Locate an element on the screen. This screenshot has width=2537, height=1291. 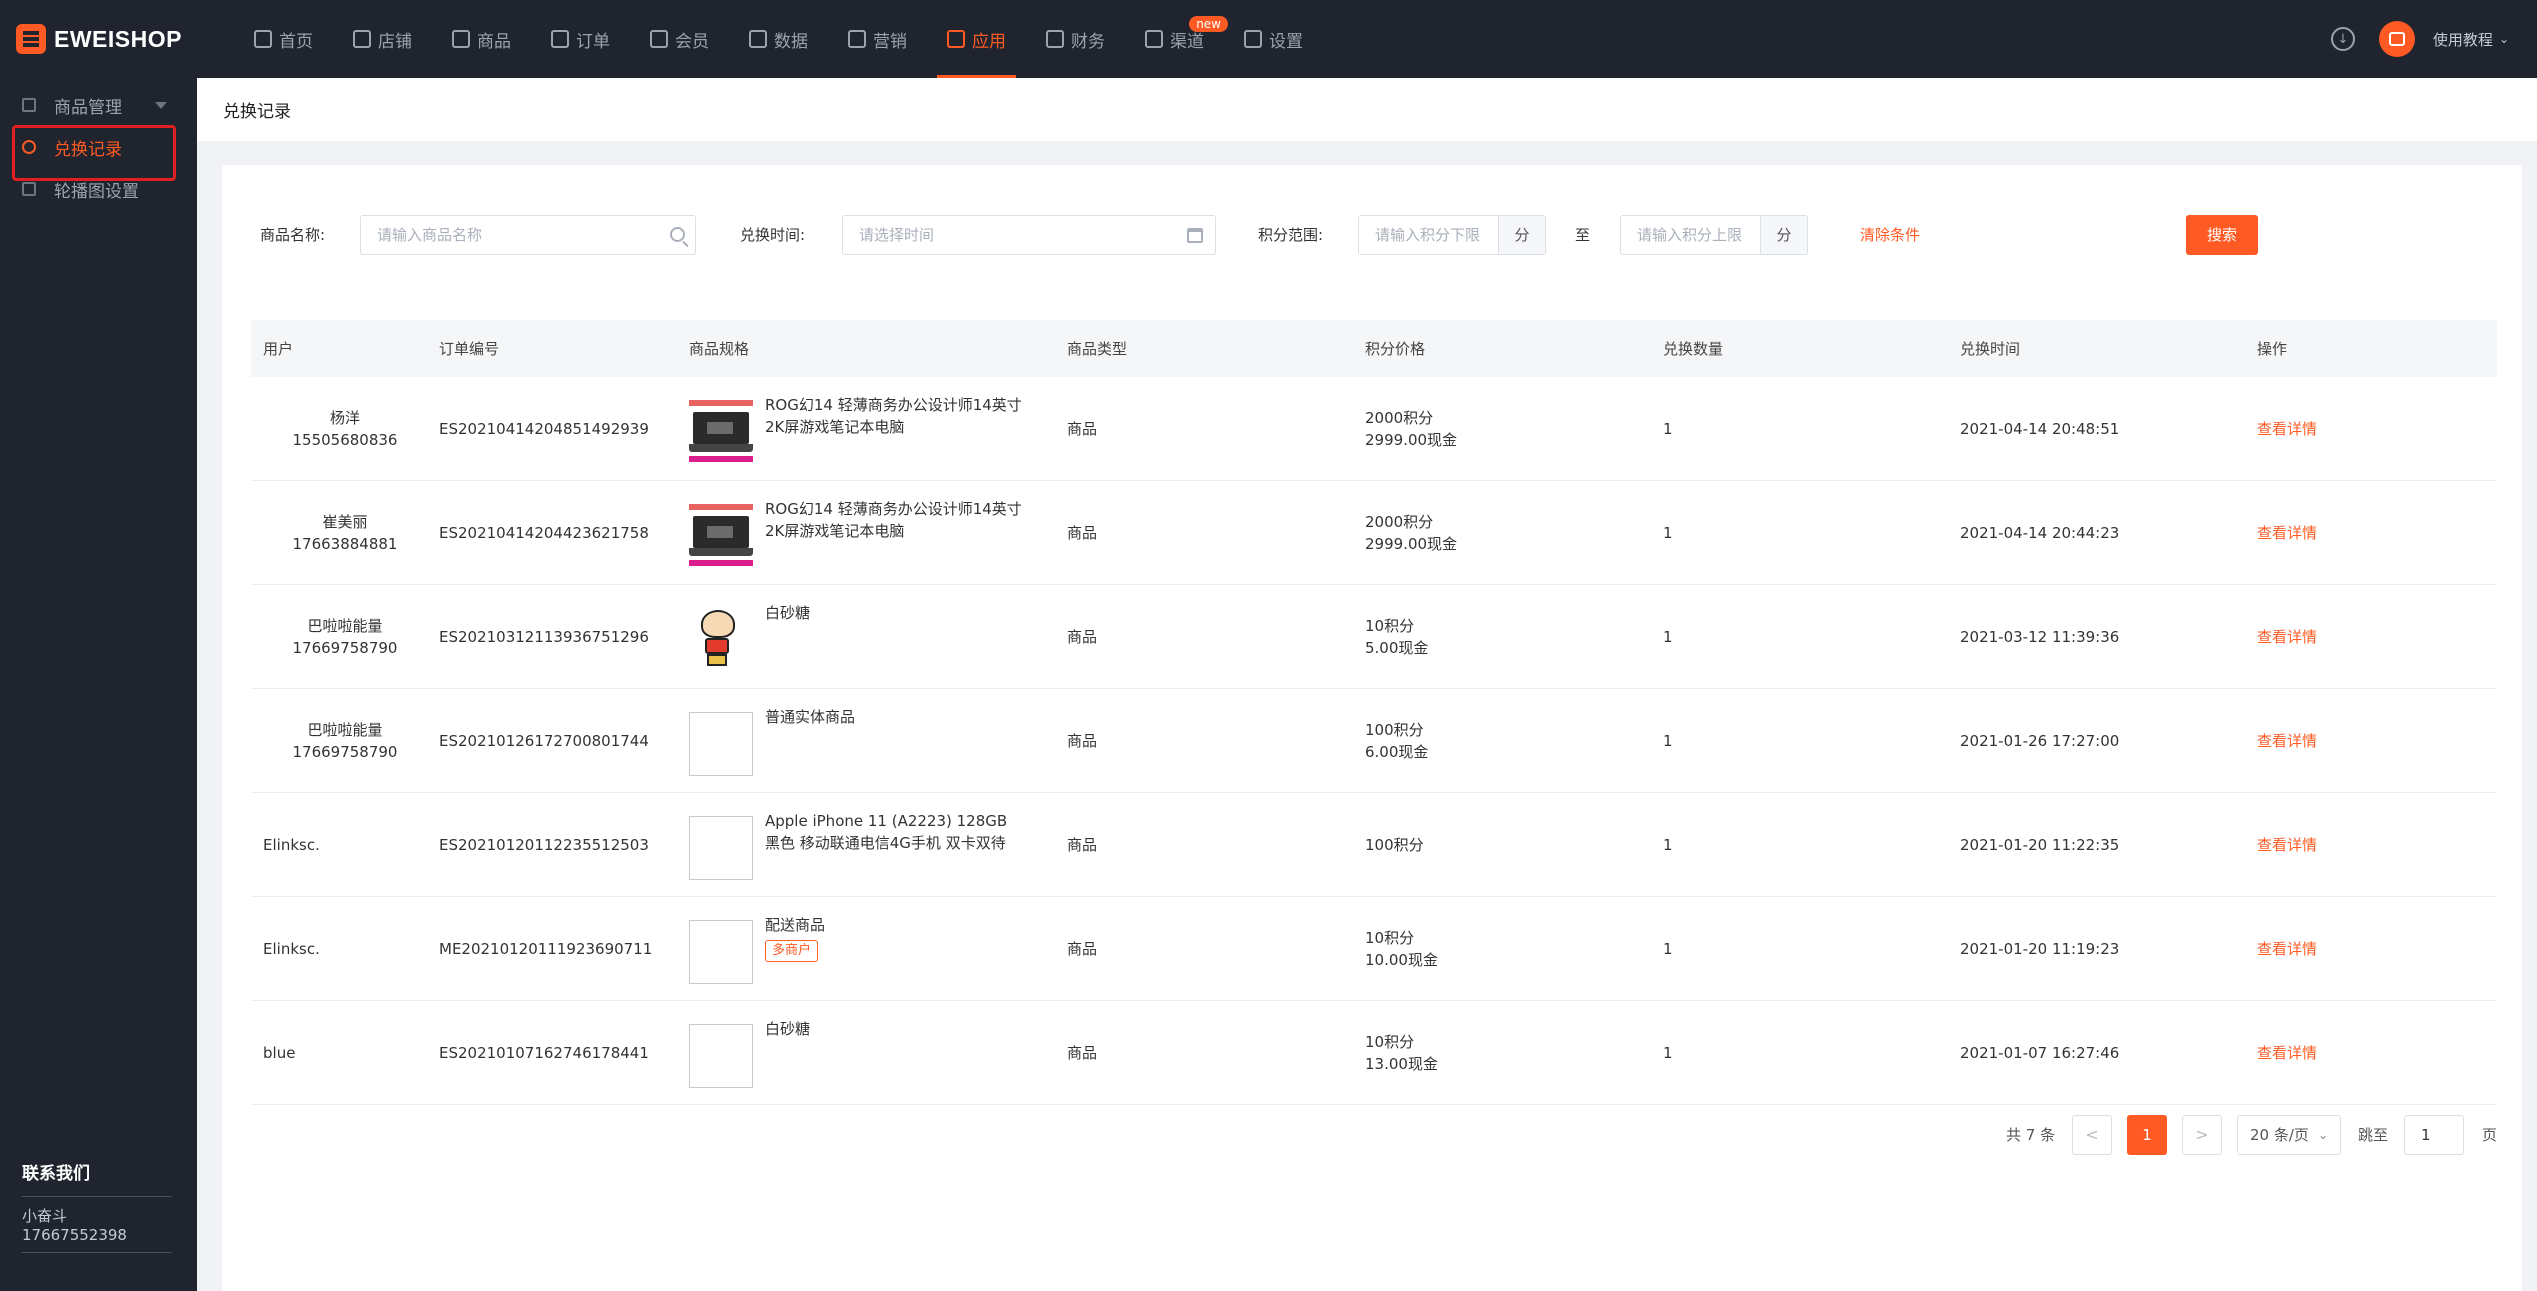
logo: EWEISHOP is located at coordinates (110, 39).